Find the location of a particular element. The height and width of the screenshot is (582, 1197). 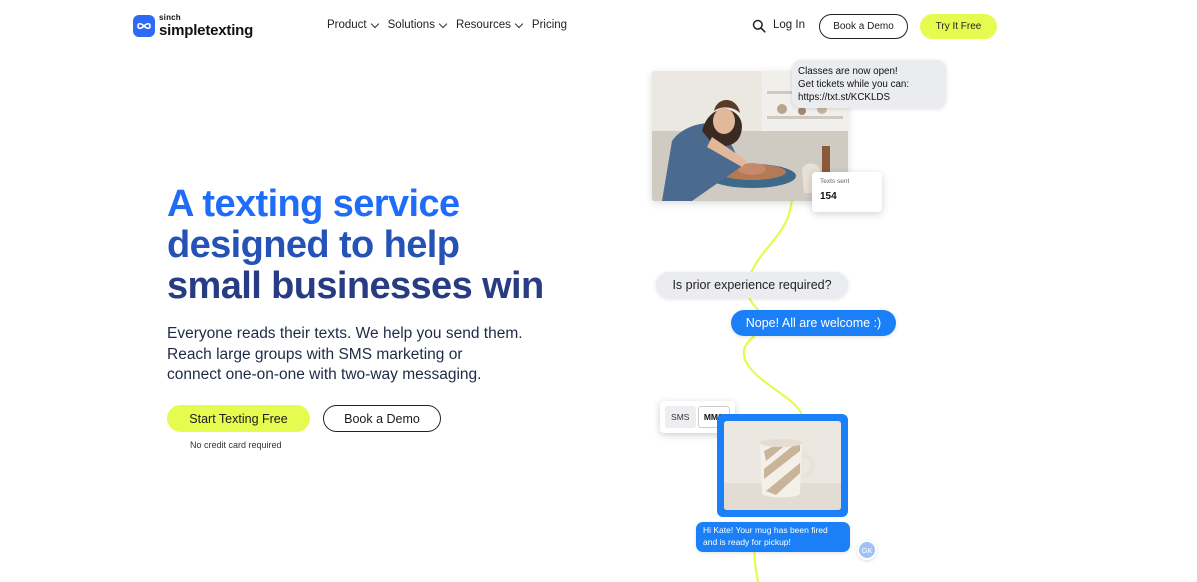

main-menu: Product Solutions Resources Pricing is located at coordinates (447, 25).